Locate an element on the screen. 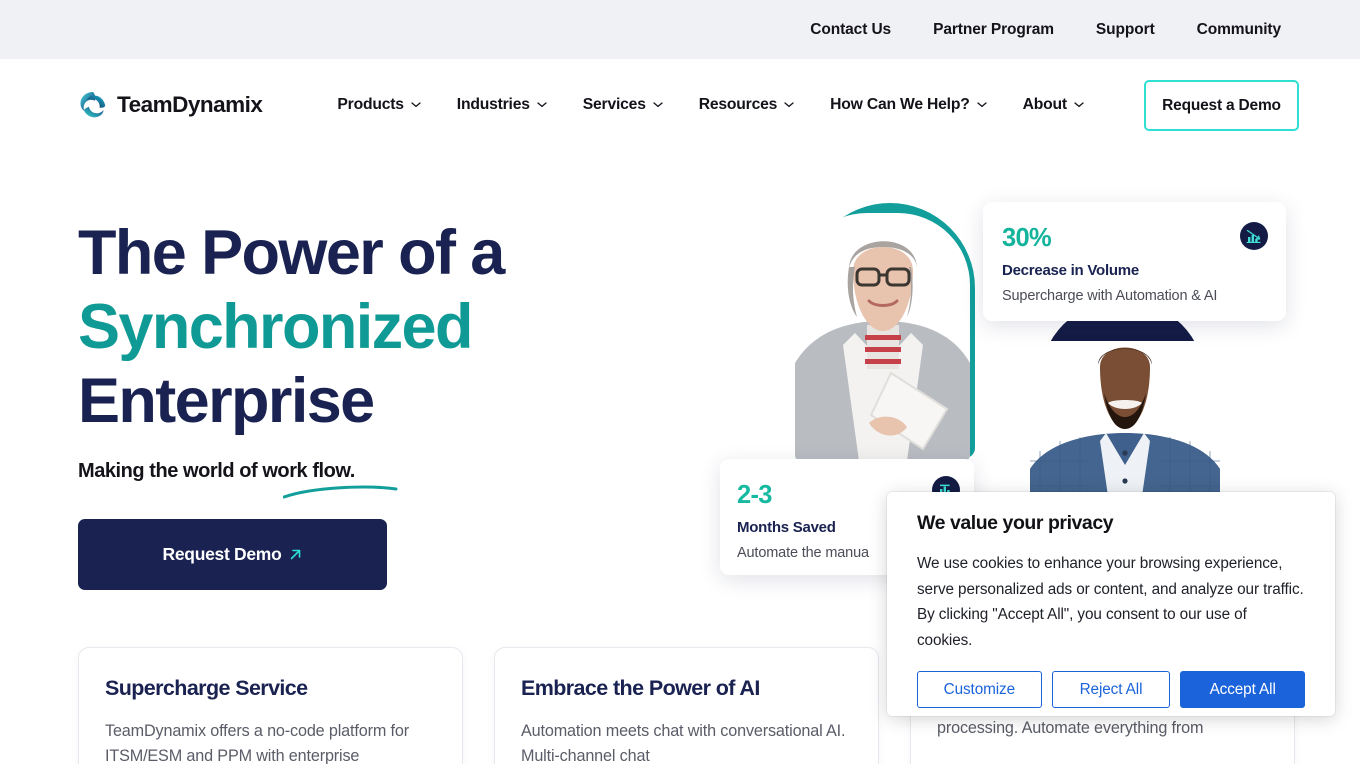 The width and height of the screenshot is (1360, 764). customize-button: Customize is located at coordinates (979, 689).